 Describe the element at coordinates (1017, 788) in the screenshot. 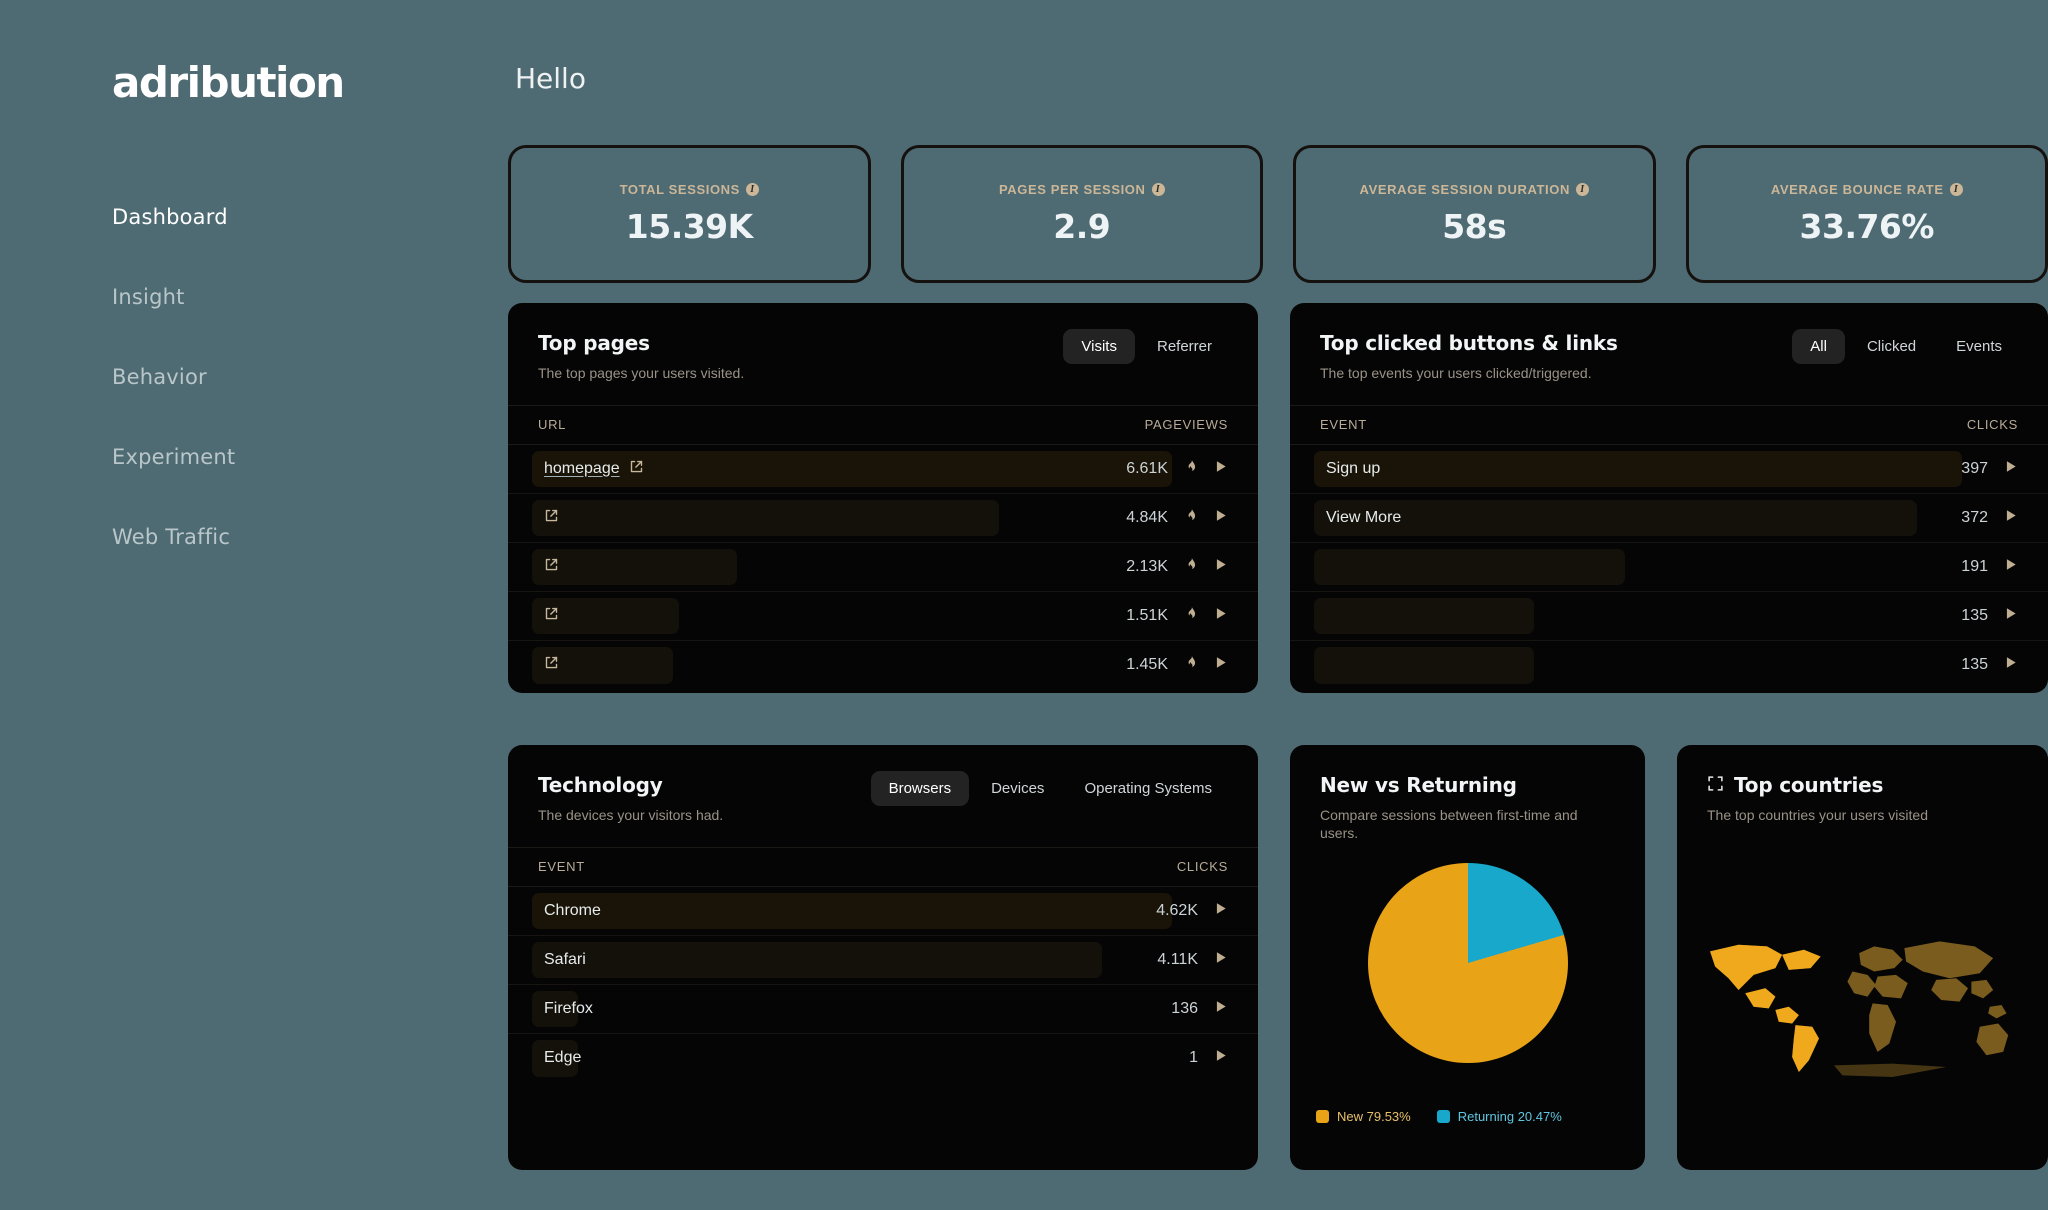

I see `tab-devices: Devices` at that location.